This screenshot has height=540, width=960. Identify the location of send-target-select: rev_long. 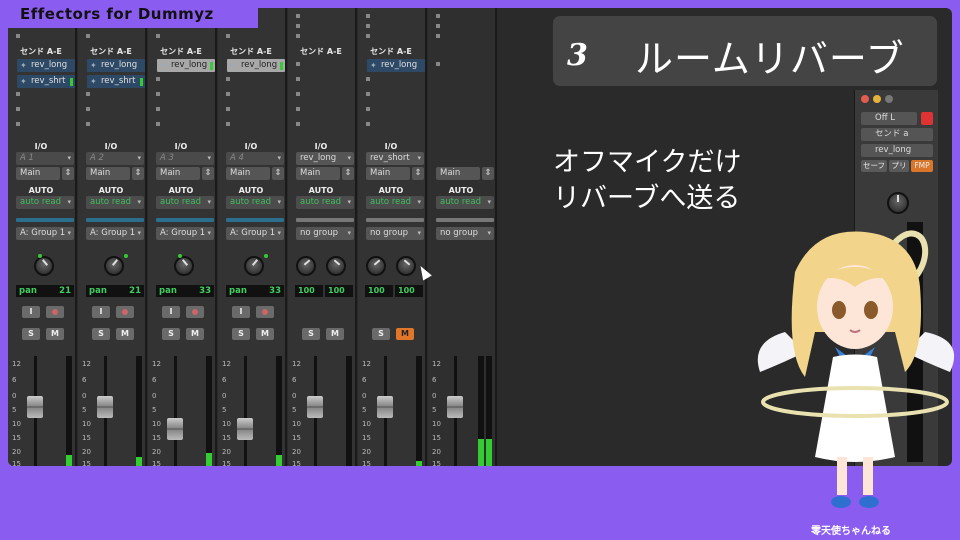
(897, 150).